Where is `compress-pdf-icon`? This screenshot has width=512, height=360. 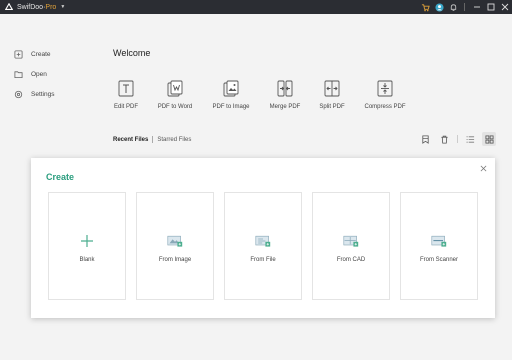
compress-pdf-icon is located at coordinates (385, 88).